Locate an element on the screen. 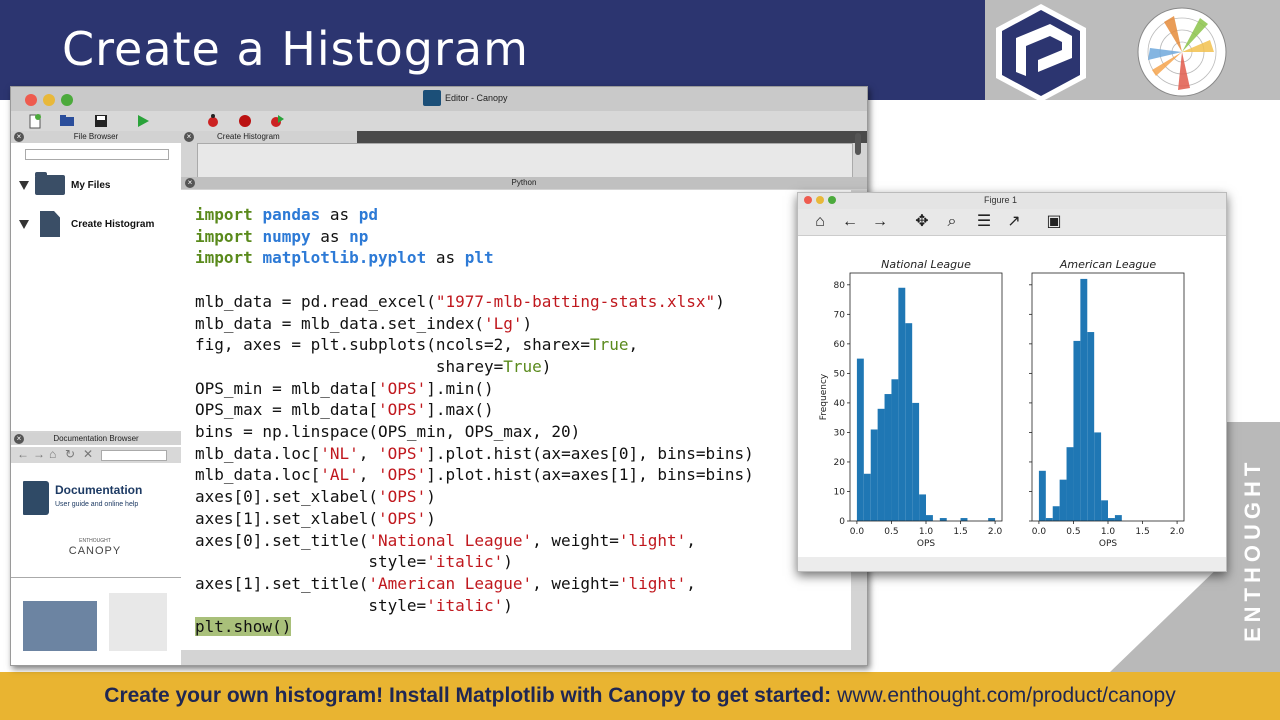  enthought-logo-icon is located at coordinates (1041, 53).